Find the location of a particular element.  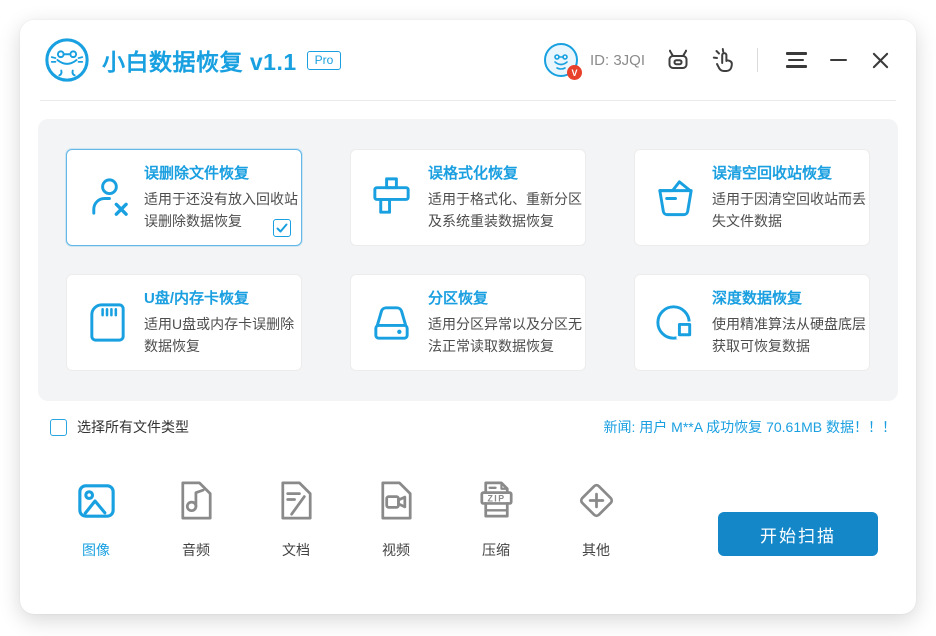

card-title: 误清空回收站恢复 is located at coordinates (772, 174).